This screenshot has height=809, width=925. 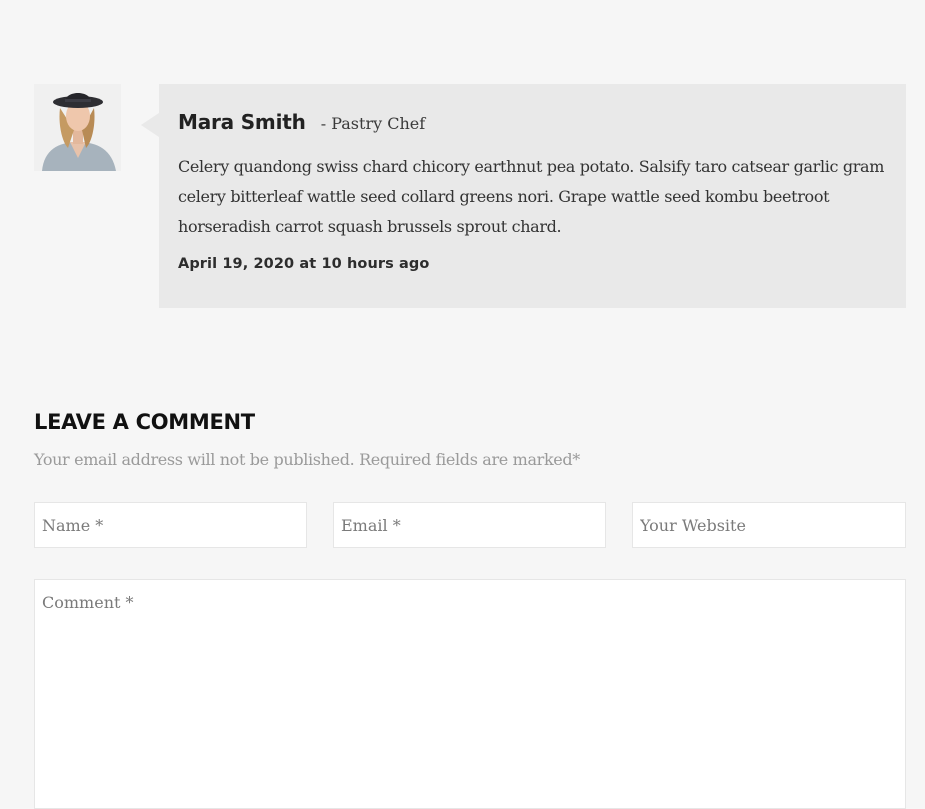 What do you see at coordinates (144, 422) in the screenshot?
I see `form-title: LEAVE A COMMENT` at bounding box center [144, 422].